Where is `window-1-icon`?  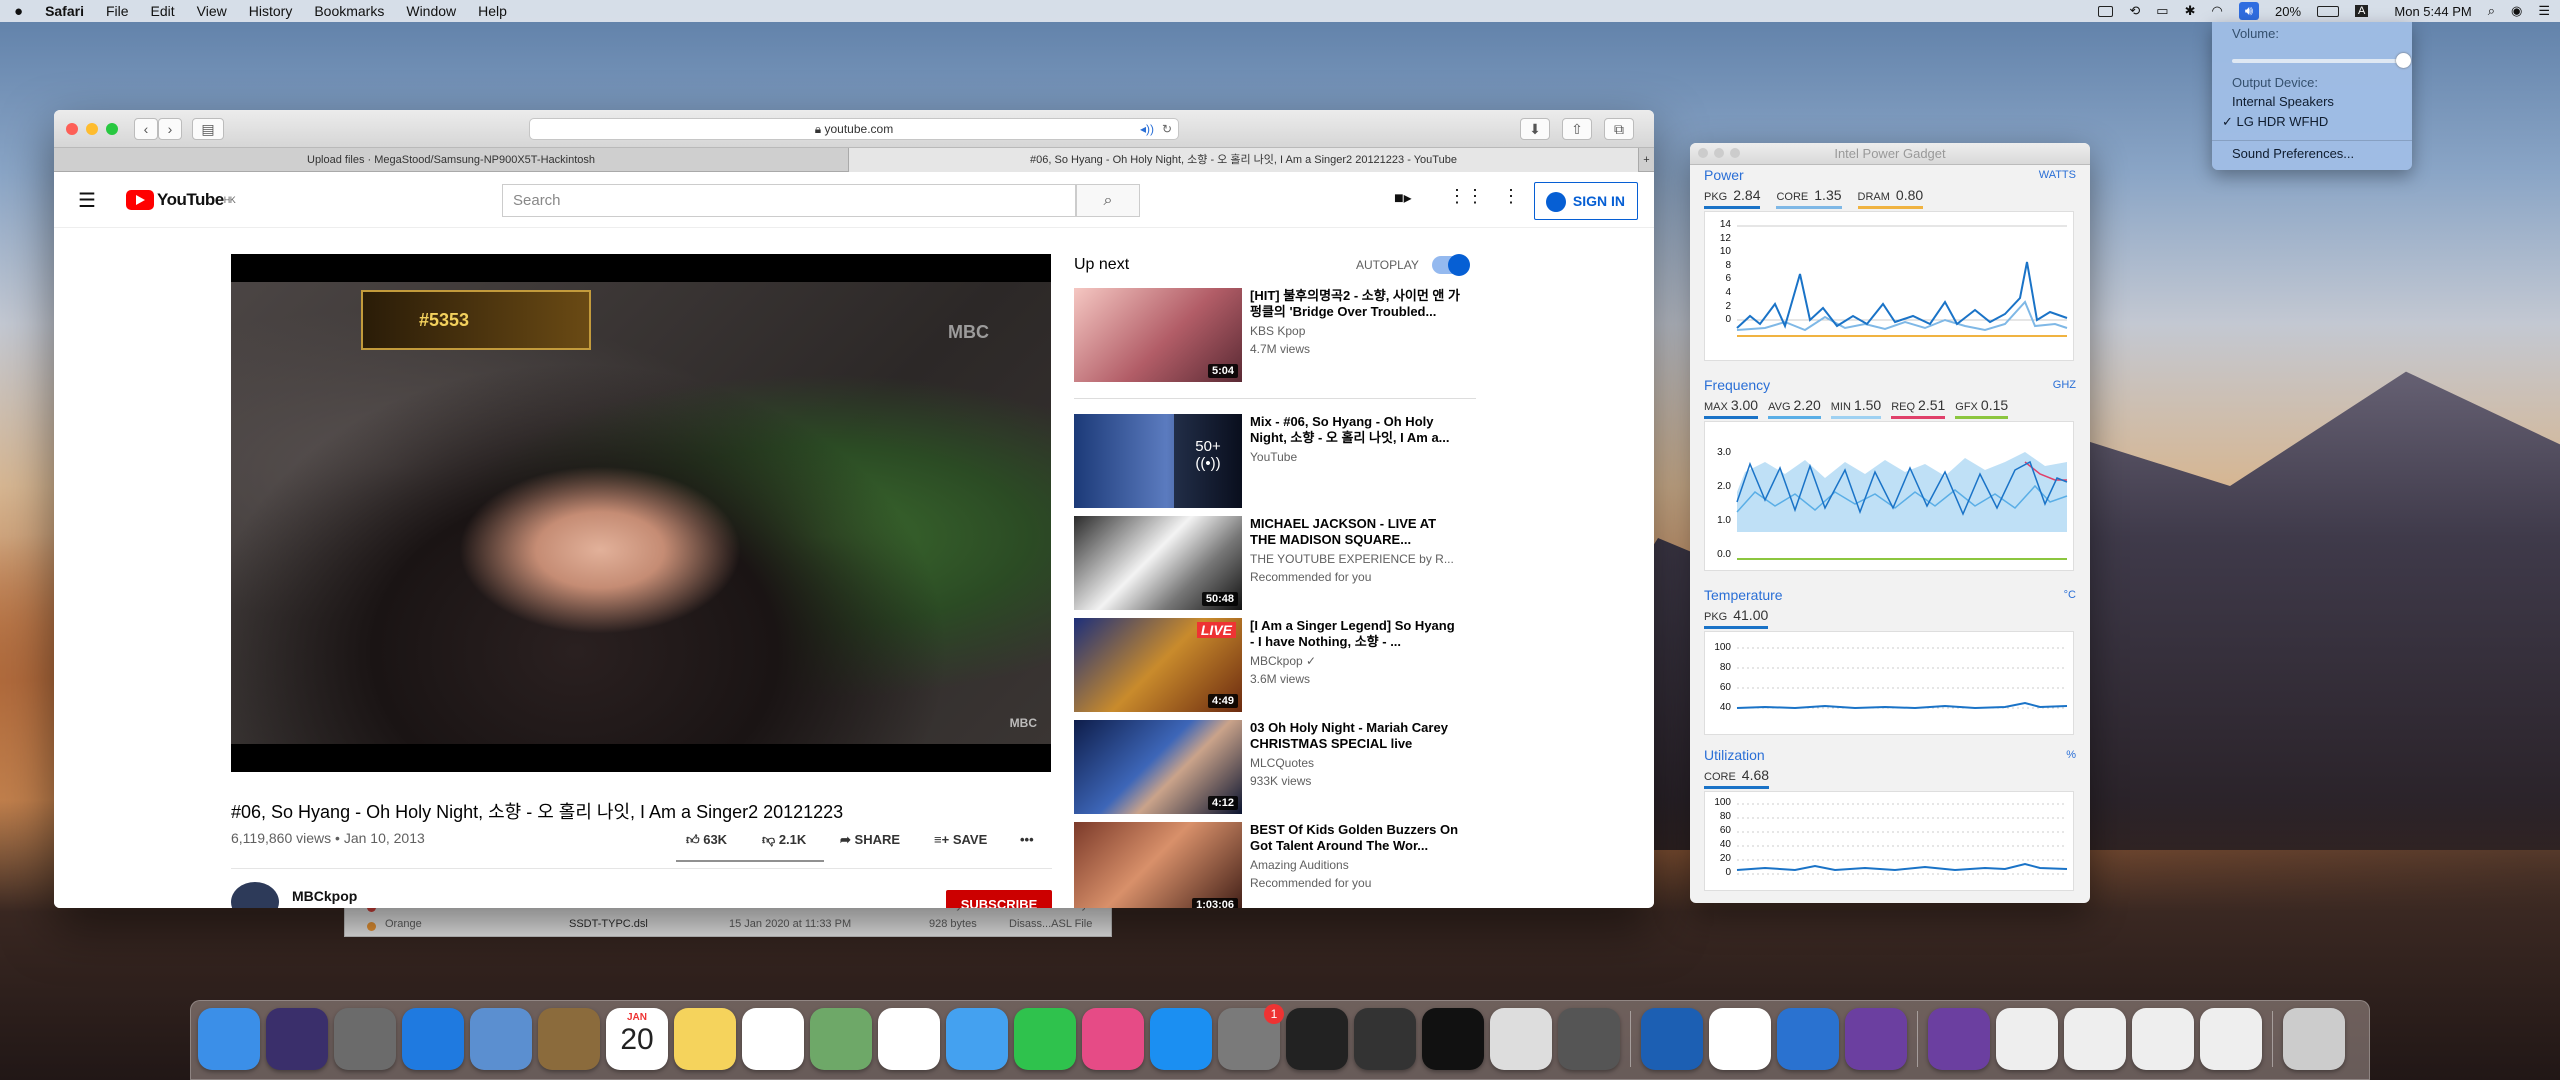
window-1-icon is located at coordinates (2027, 1039).